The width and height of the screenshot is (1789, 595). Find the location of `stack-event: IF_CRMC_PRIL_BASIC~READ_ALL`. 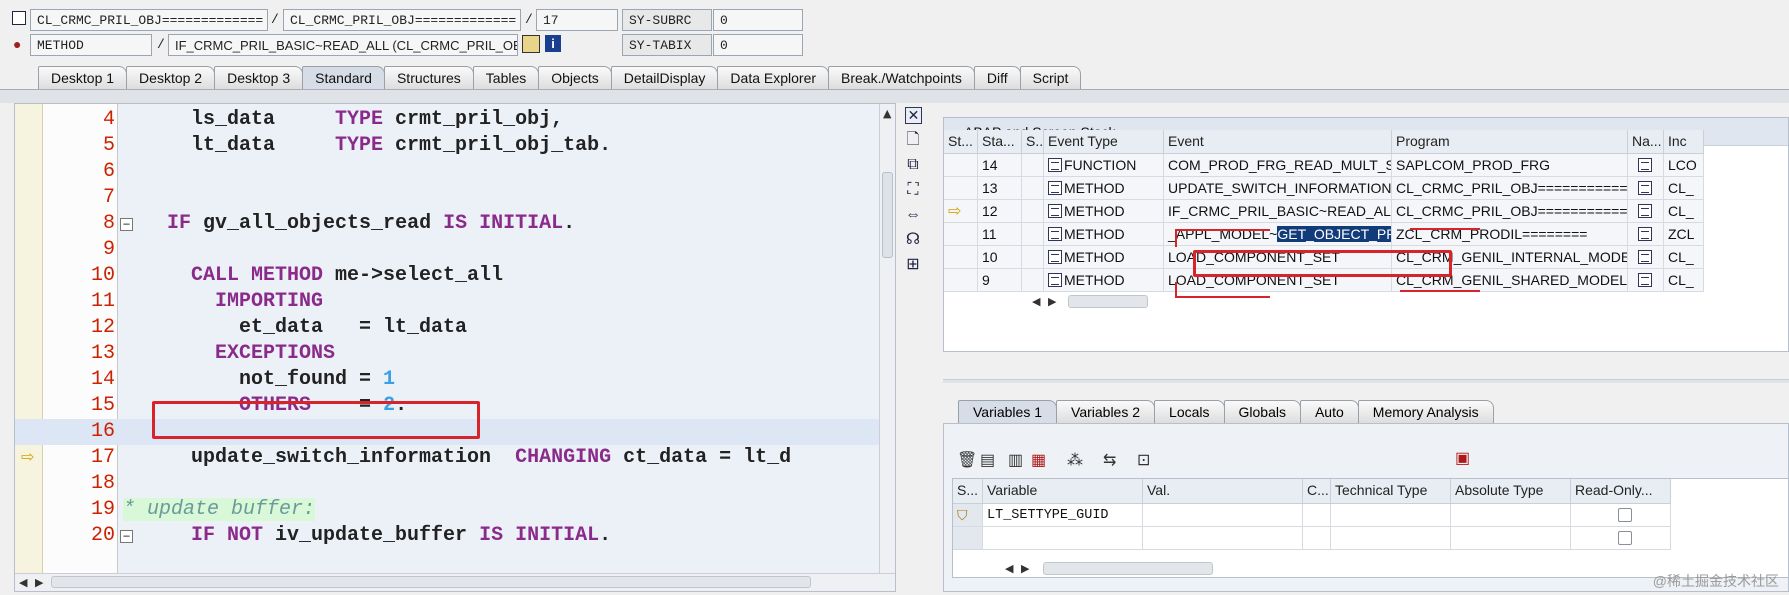

stack-event: IF_CRMC_PRIL_BASIC~READ_ALL is located at coordinates (1278, 211).